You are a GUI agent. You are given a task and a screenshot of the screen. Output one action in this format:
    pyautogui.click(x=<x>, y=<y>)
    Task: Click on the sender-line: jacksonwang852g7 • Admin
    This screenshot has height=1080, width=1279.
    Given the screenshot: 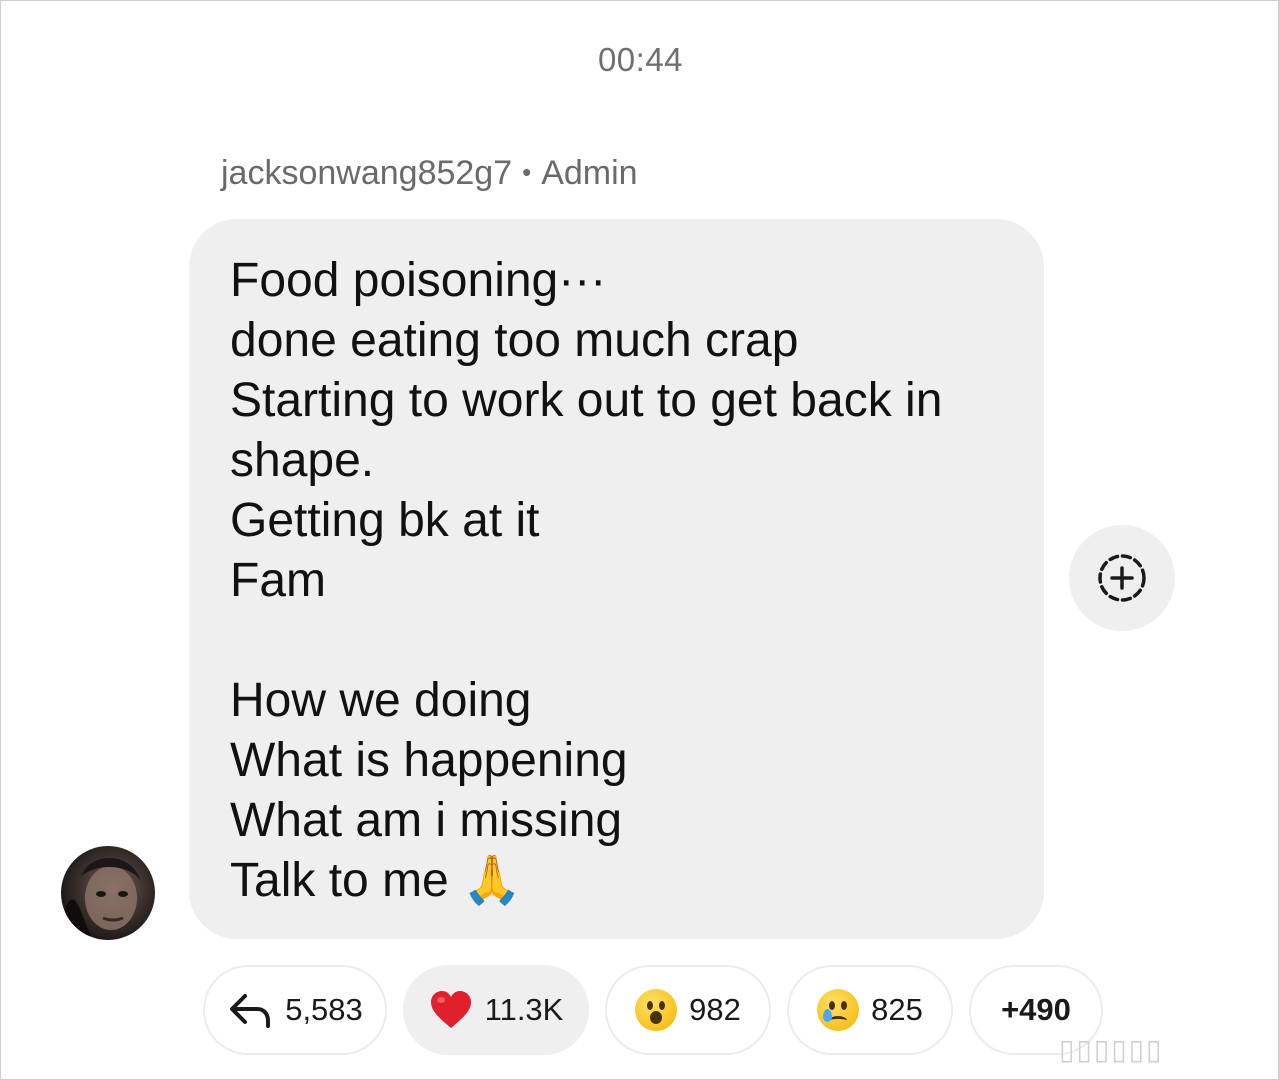 What is the action you would take?
    pyautogui.click(x=429, y=173)
    